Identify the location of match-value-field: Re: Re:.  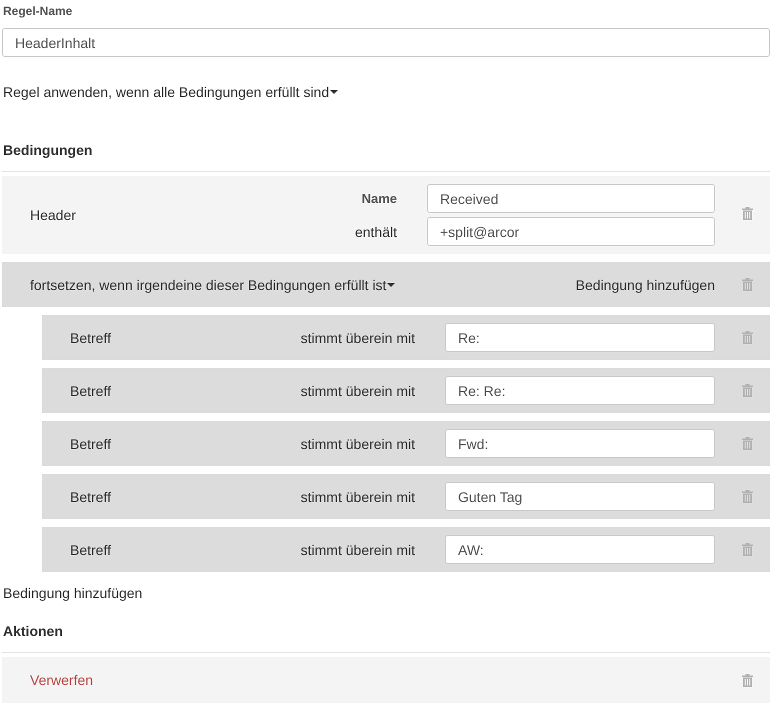
(580, 390).